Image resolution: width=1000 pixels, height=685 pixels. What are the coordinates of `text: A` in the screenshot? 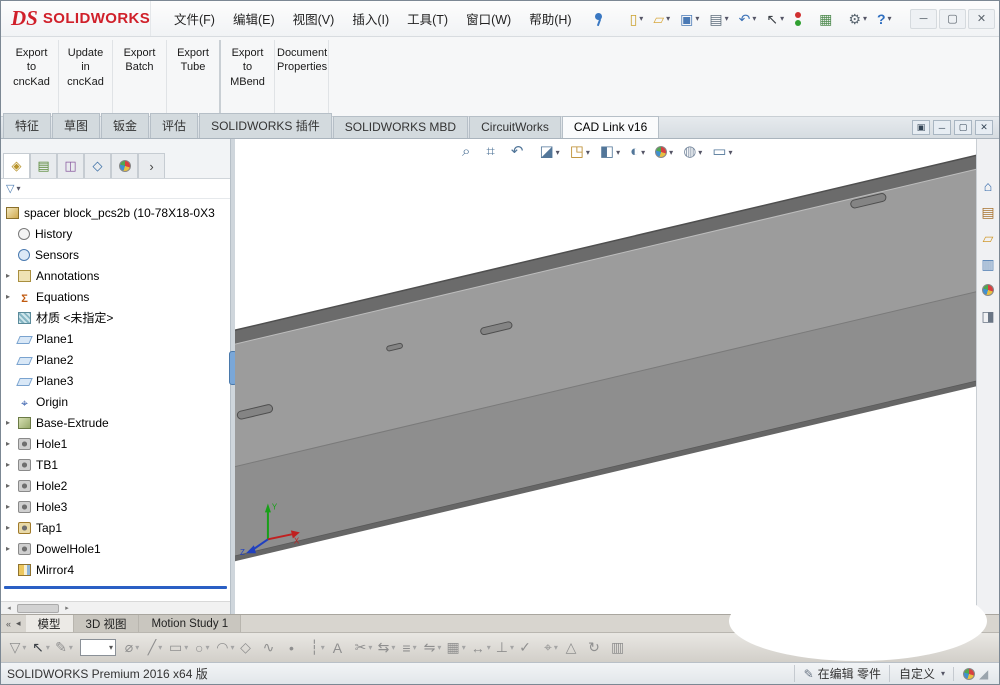 It's located at (340, 648).